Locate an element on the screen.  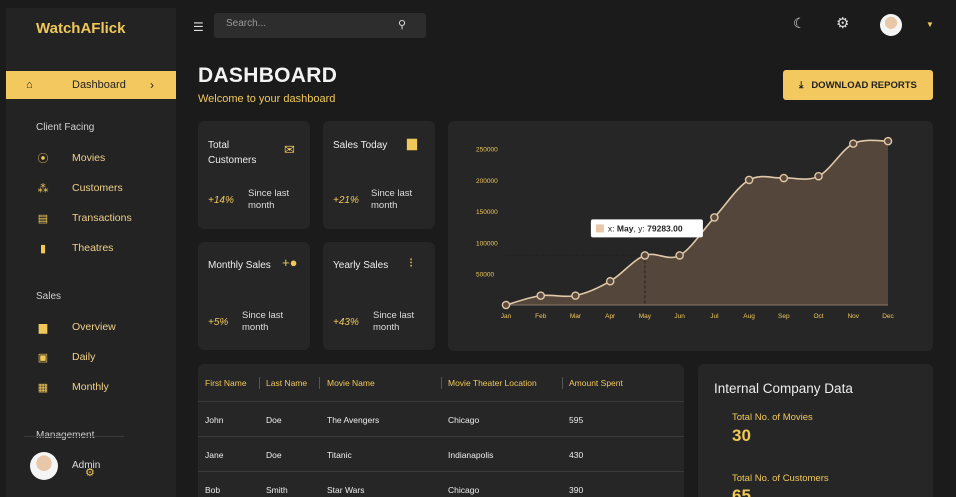
menu-icon: ☰ is located at coordinates (198, 27).